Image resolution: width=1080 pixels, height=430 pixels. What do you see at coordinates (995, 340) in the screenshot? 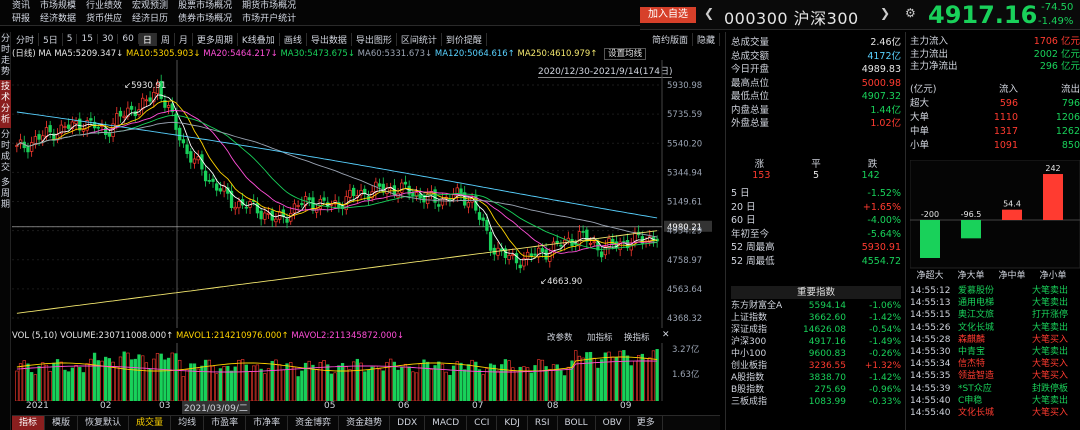
I see `tick-row: 14:55:28 森麒麟 大笔买入` at bounding box center [995, 340].